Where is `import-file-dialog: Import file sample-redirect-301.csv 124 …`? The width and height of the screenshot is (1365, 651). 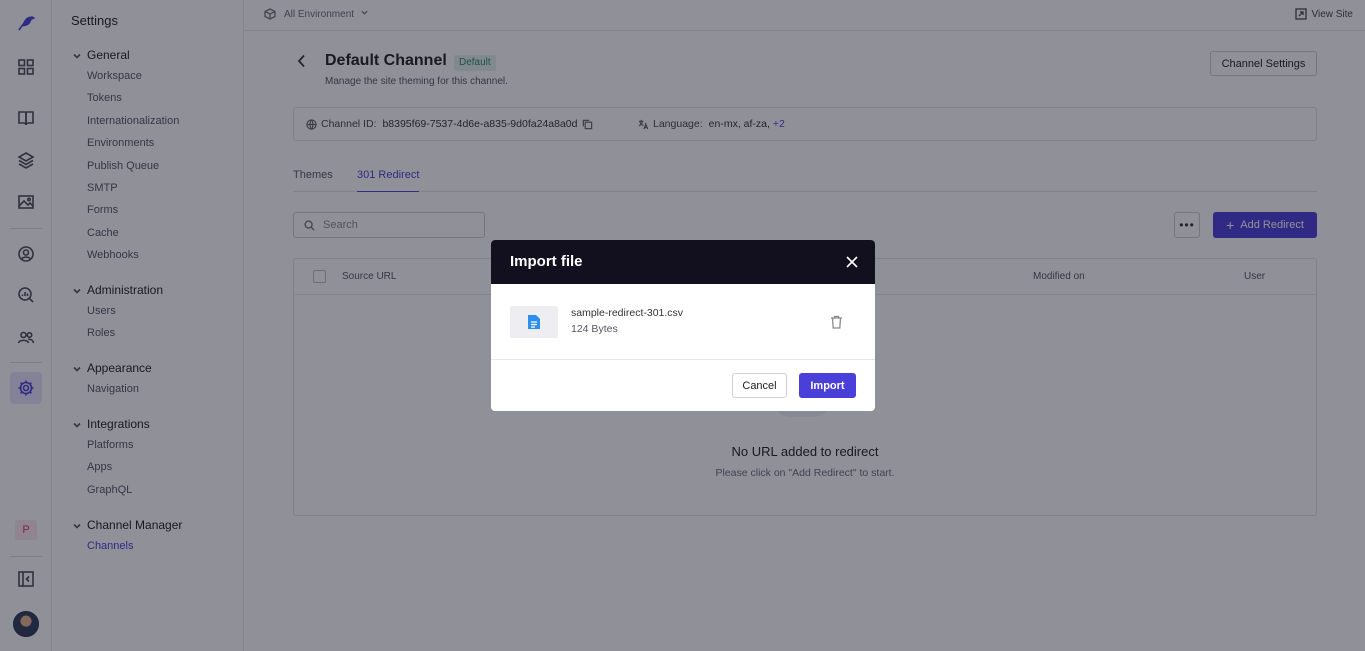 import-file-dialog: Import file sample-redirect-301.csv 124 … is located at coordinates (683, 325).